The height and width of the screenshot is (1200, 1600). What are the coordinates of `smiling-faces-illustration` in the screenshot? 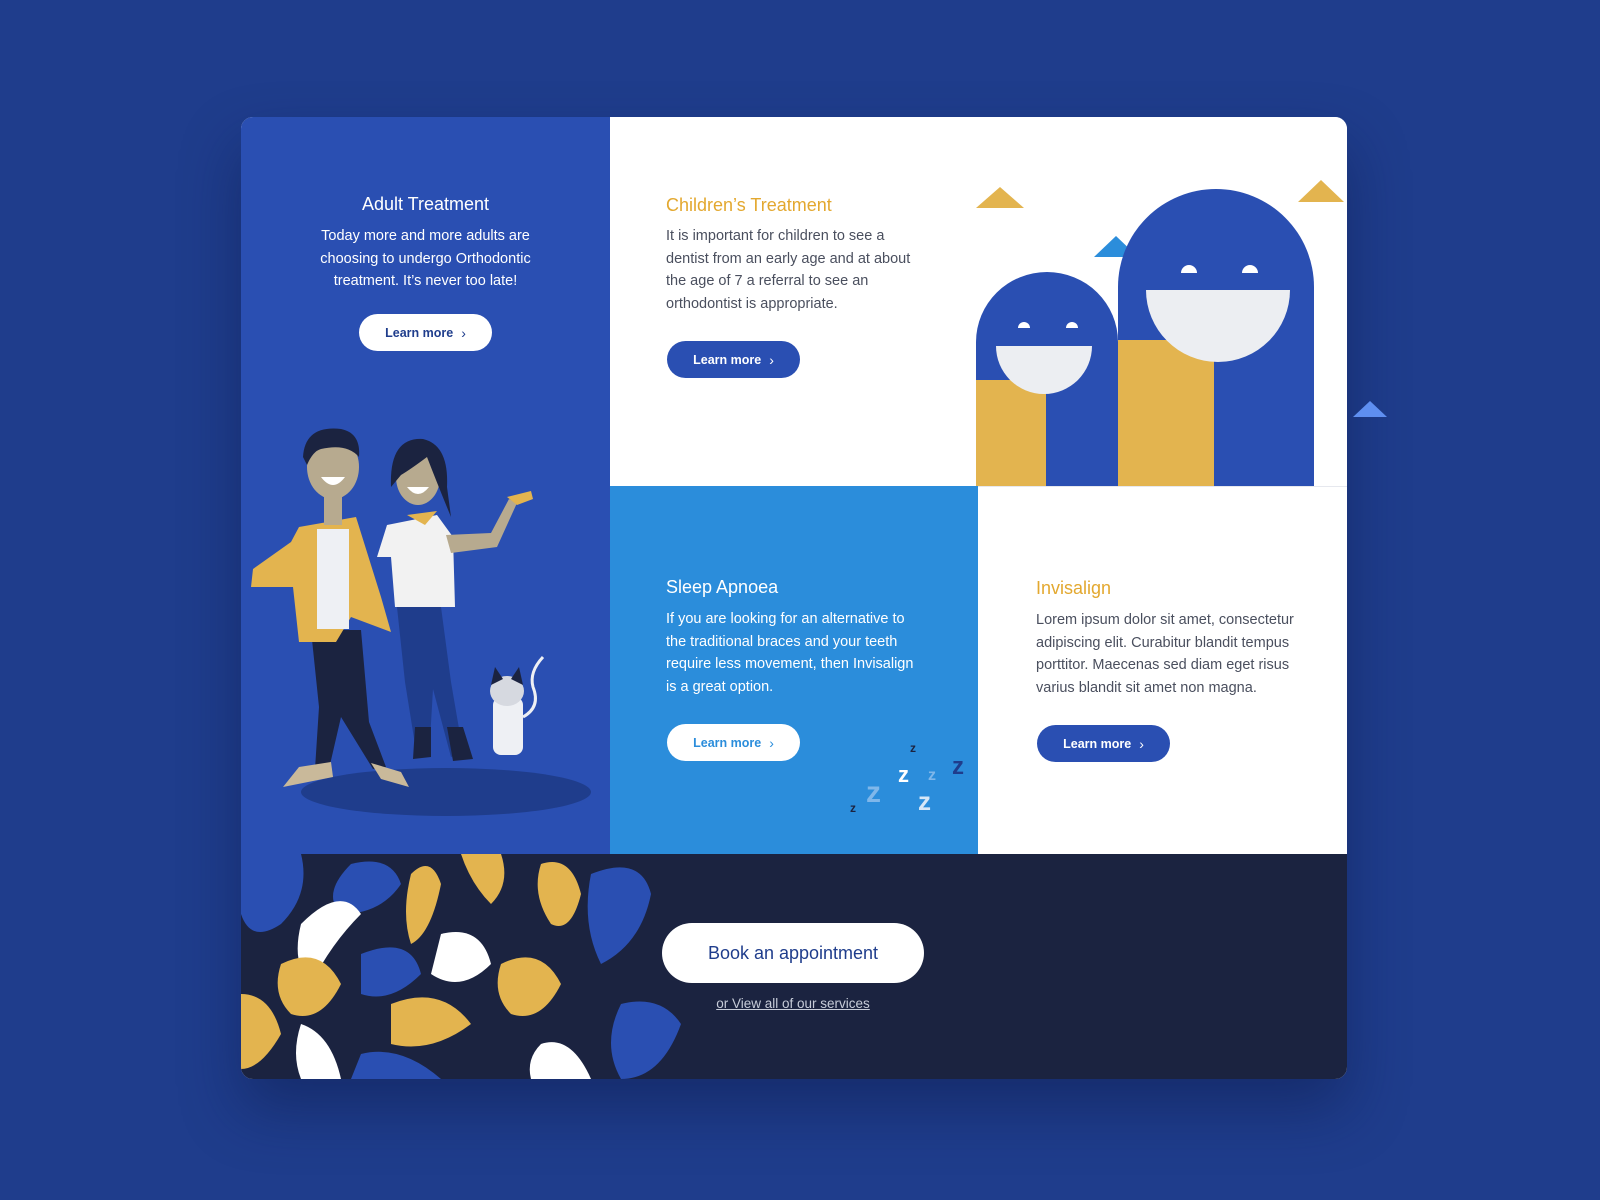 It's located at (1160, 333).